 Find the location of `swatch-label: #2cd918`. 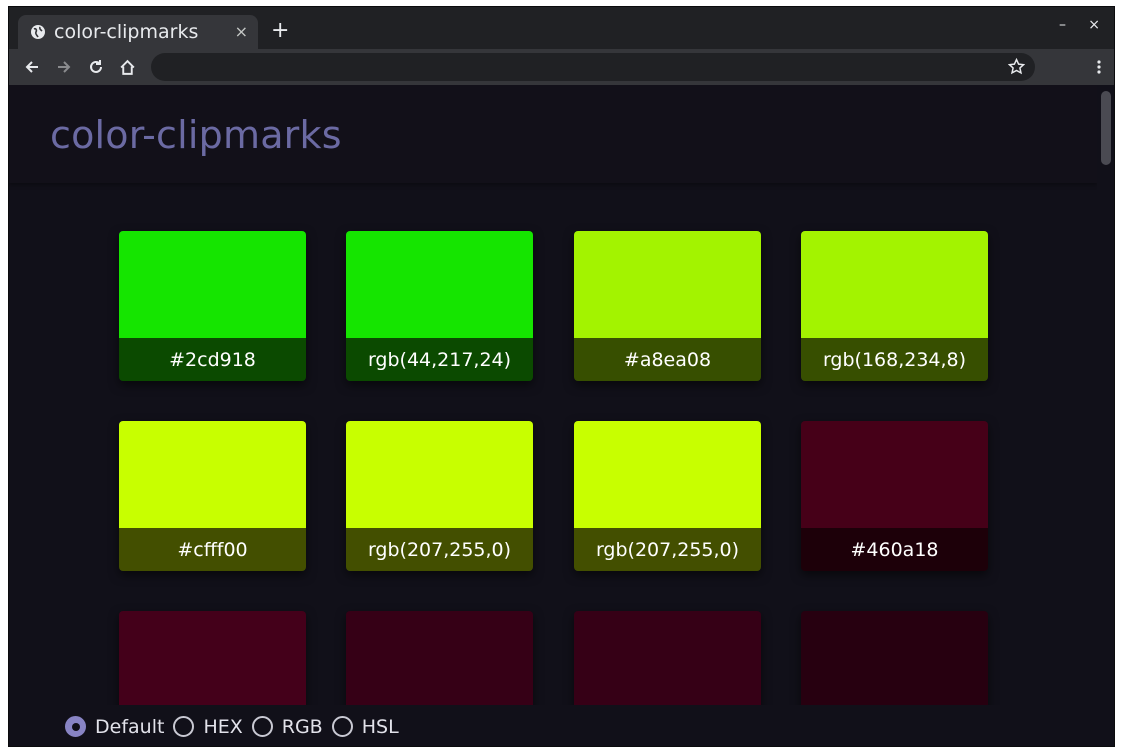

swatch-label: #2cd918 is located at coordinates (212, 359).